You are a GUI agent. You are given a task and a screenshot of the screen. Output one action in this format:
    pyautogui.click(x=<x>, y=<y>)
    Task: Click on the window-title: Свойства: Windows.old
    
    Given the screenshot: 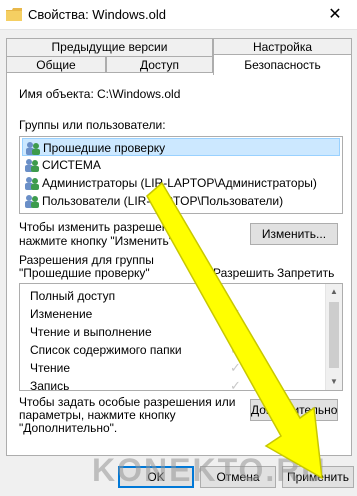 What is the action you would take?
    pyautogui.click(x=97, y=14)
    